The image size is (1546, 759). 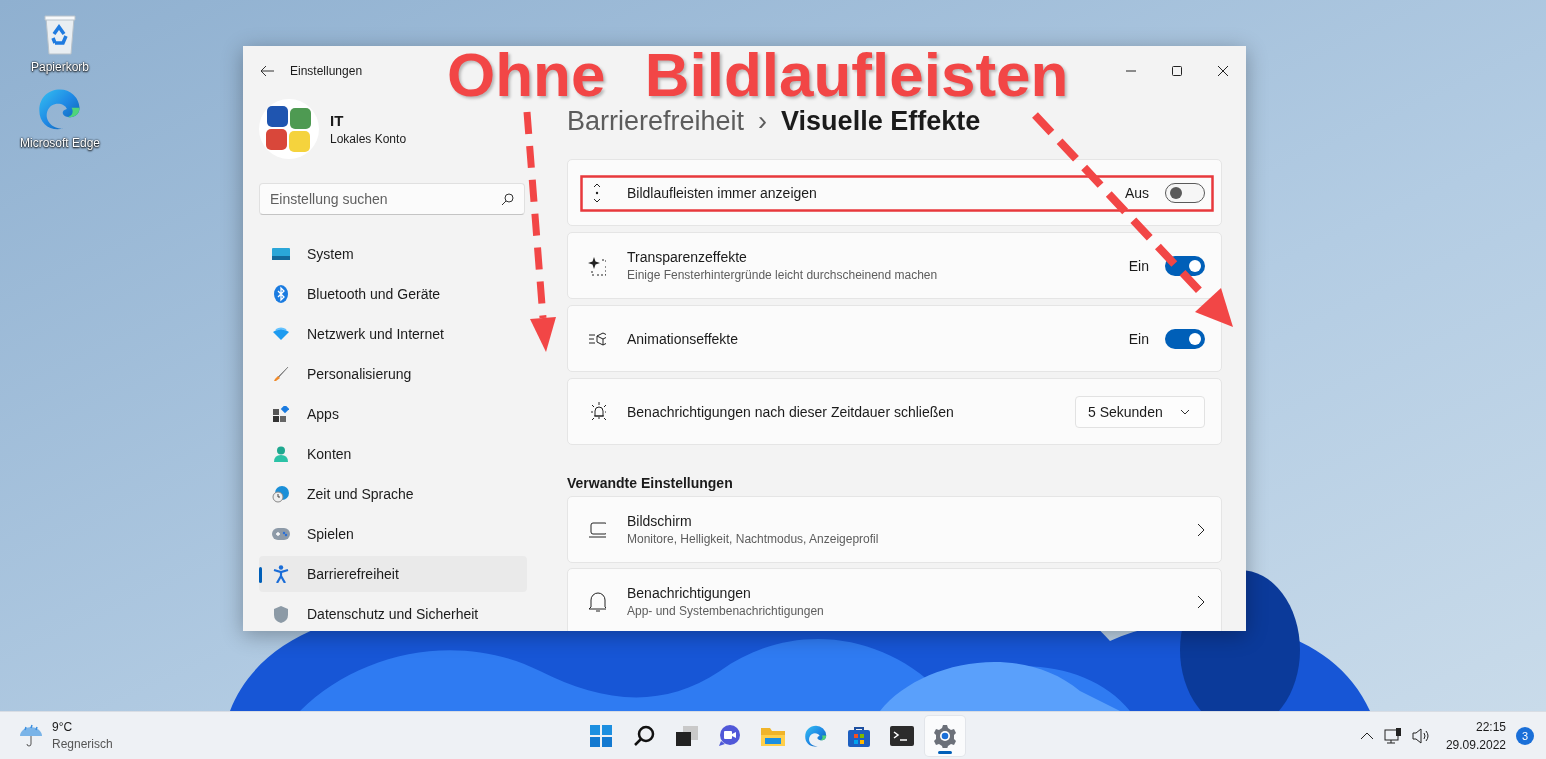 I want to click on nav-item: System, so click(x=393, y=254).